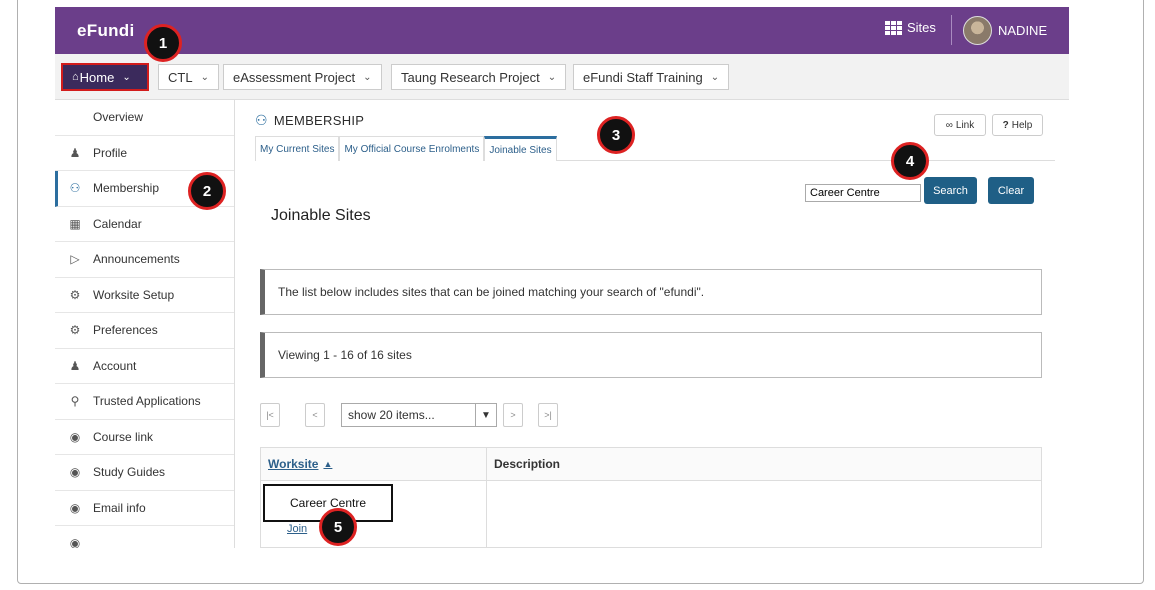  What do you see at coordinates (1011, 190) in the screenshot?
I see `clear-button: Clear` at bounding box center [1011, 190].